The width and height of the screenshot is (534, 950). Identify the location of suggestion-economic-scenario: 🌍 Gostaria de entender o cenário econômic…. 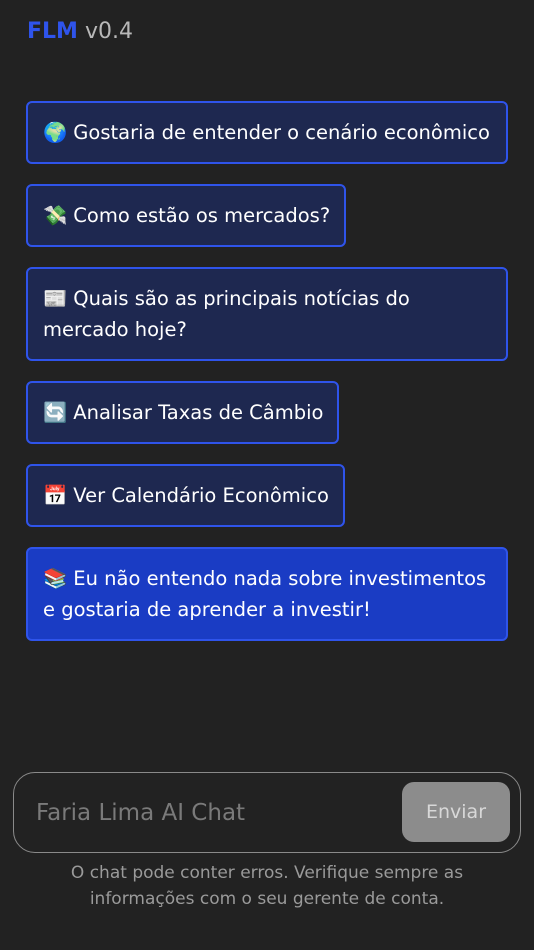
(267, 132).